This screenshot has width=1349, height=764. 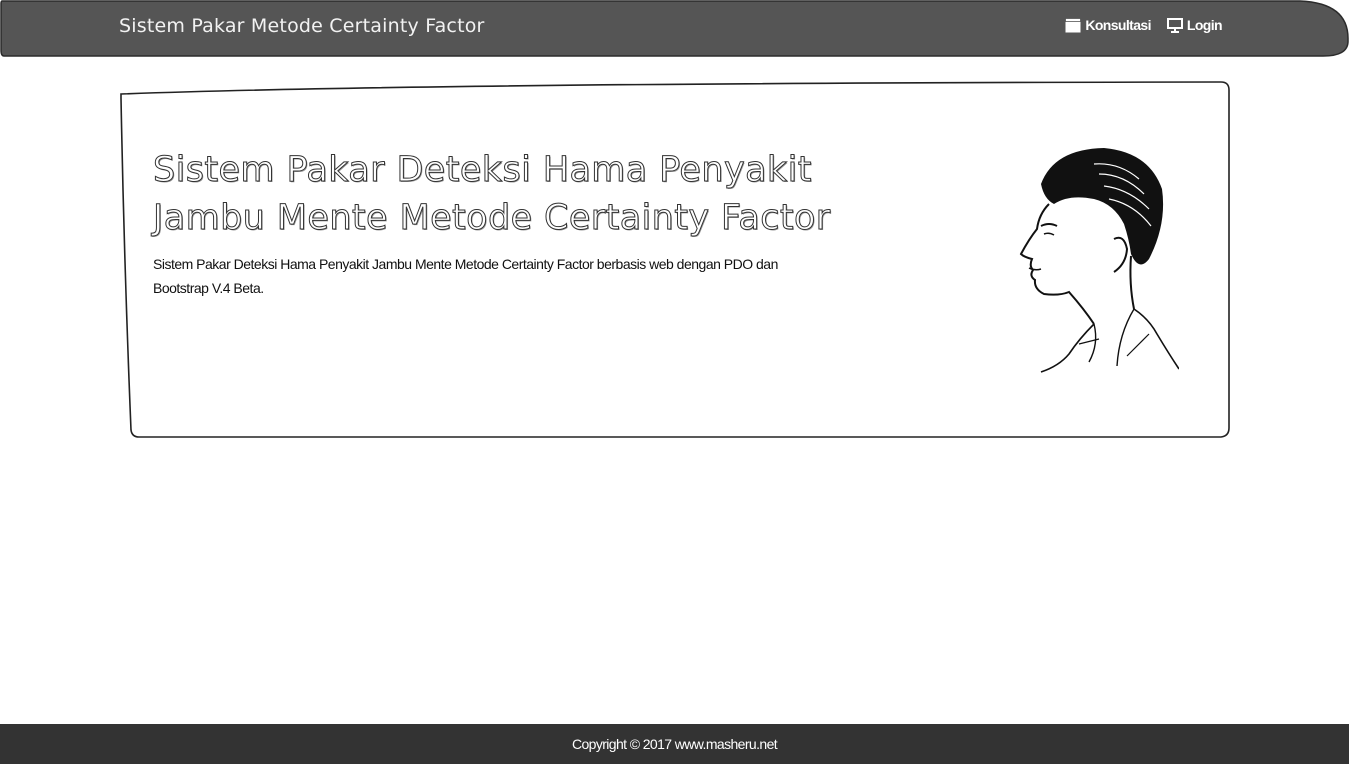 I want to click on nav-konsultasi-label: Konsultasi, so click(x=1118, y=25).